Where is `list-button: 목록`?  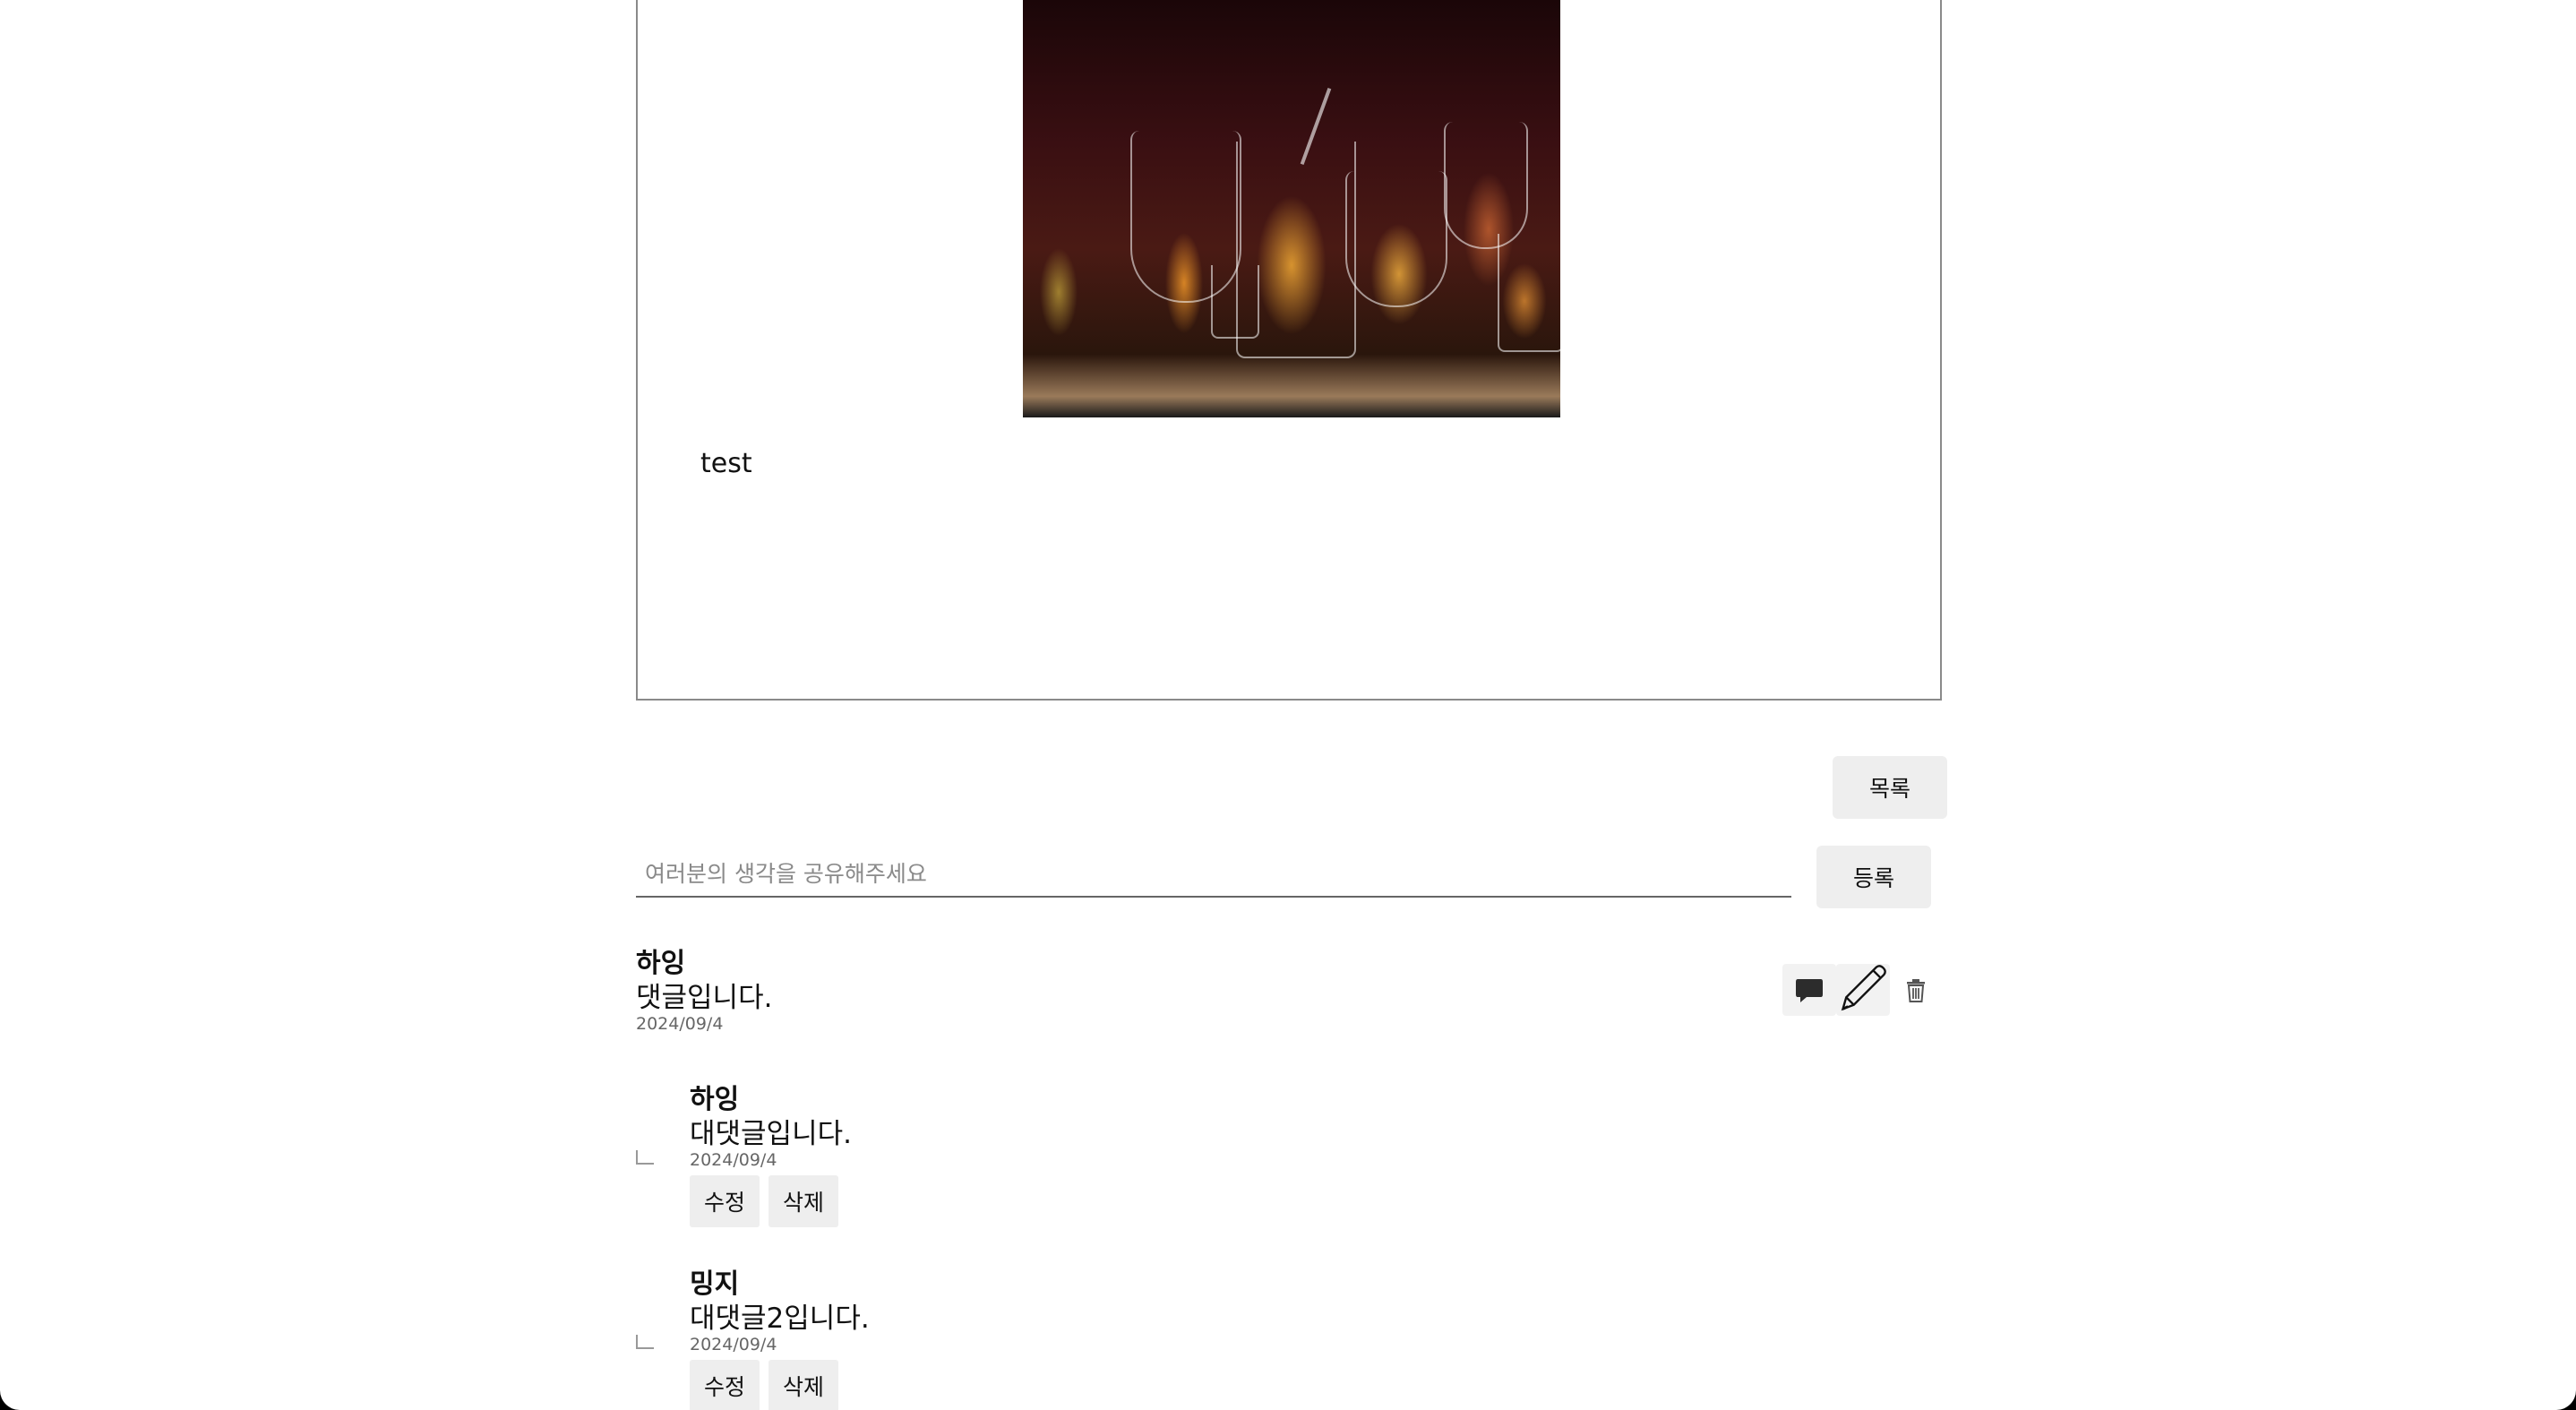 list-button: 목록 is located at coordinates (1890, 787).